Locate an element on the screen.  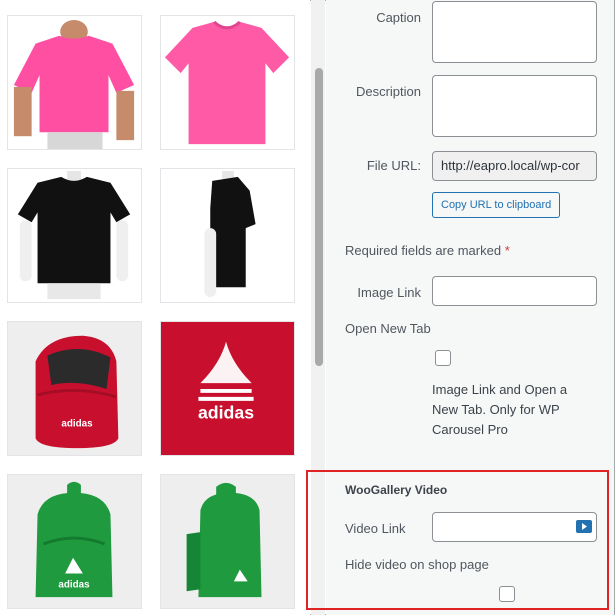
required-note: Required fields are marked * is located at coordinates (427, 250).